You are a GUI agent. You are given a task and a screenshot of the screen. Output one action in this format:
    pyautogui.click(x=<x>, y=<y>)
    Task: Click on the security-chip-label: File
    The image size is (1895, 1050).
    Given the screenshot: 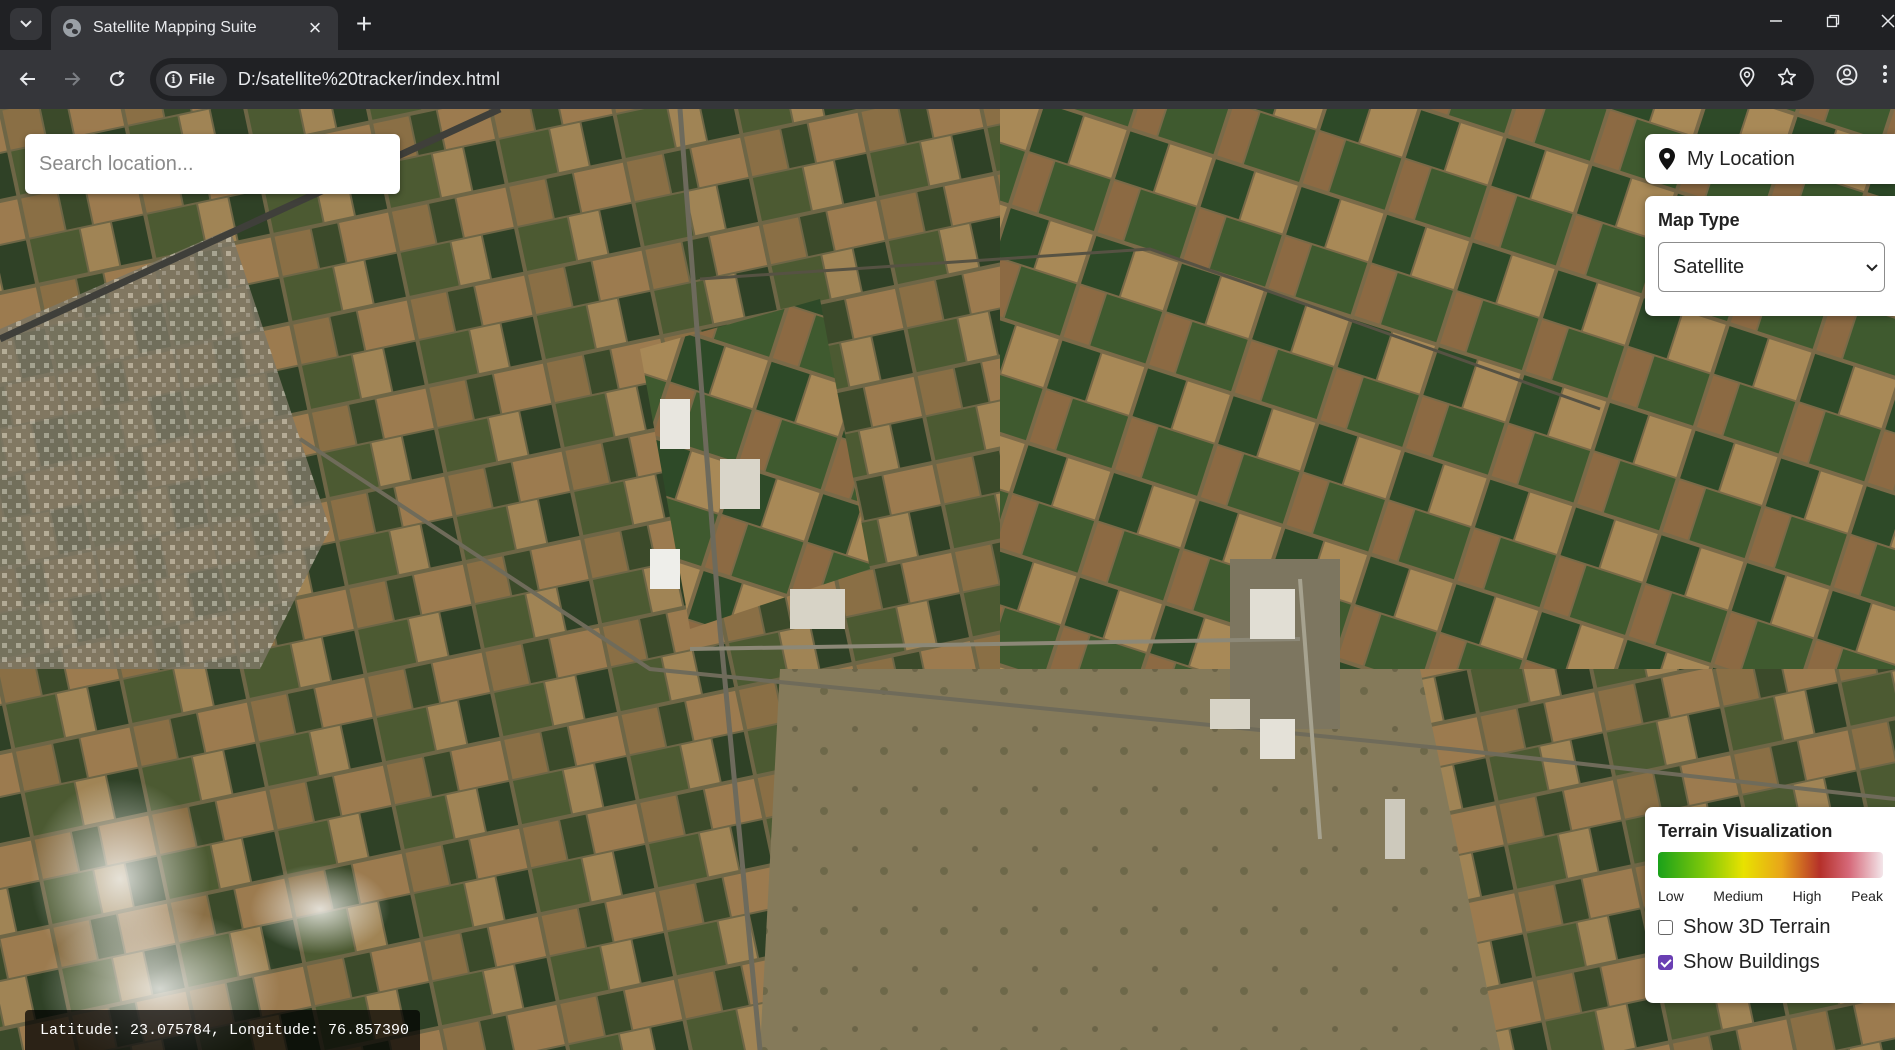 What is the action you would take?
    pyautogui.click(x=202, y=79)
    